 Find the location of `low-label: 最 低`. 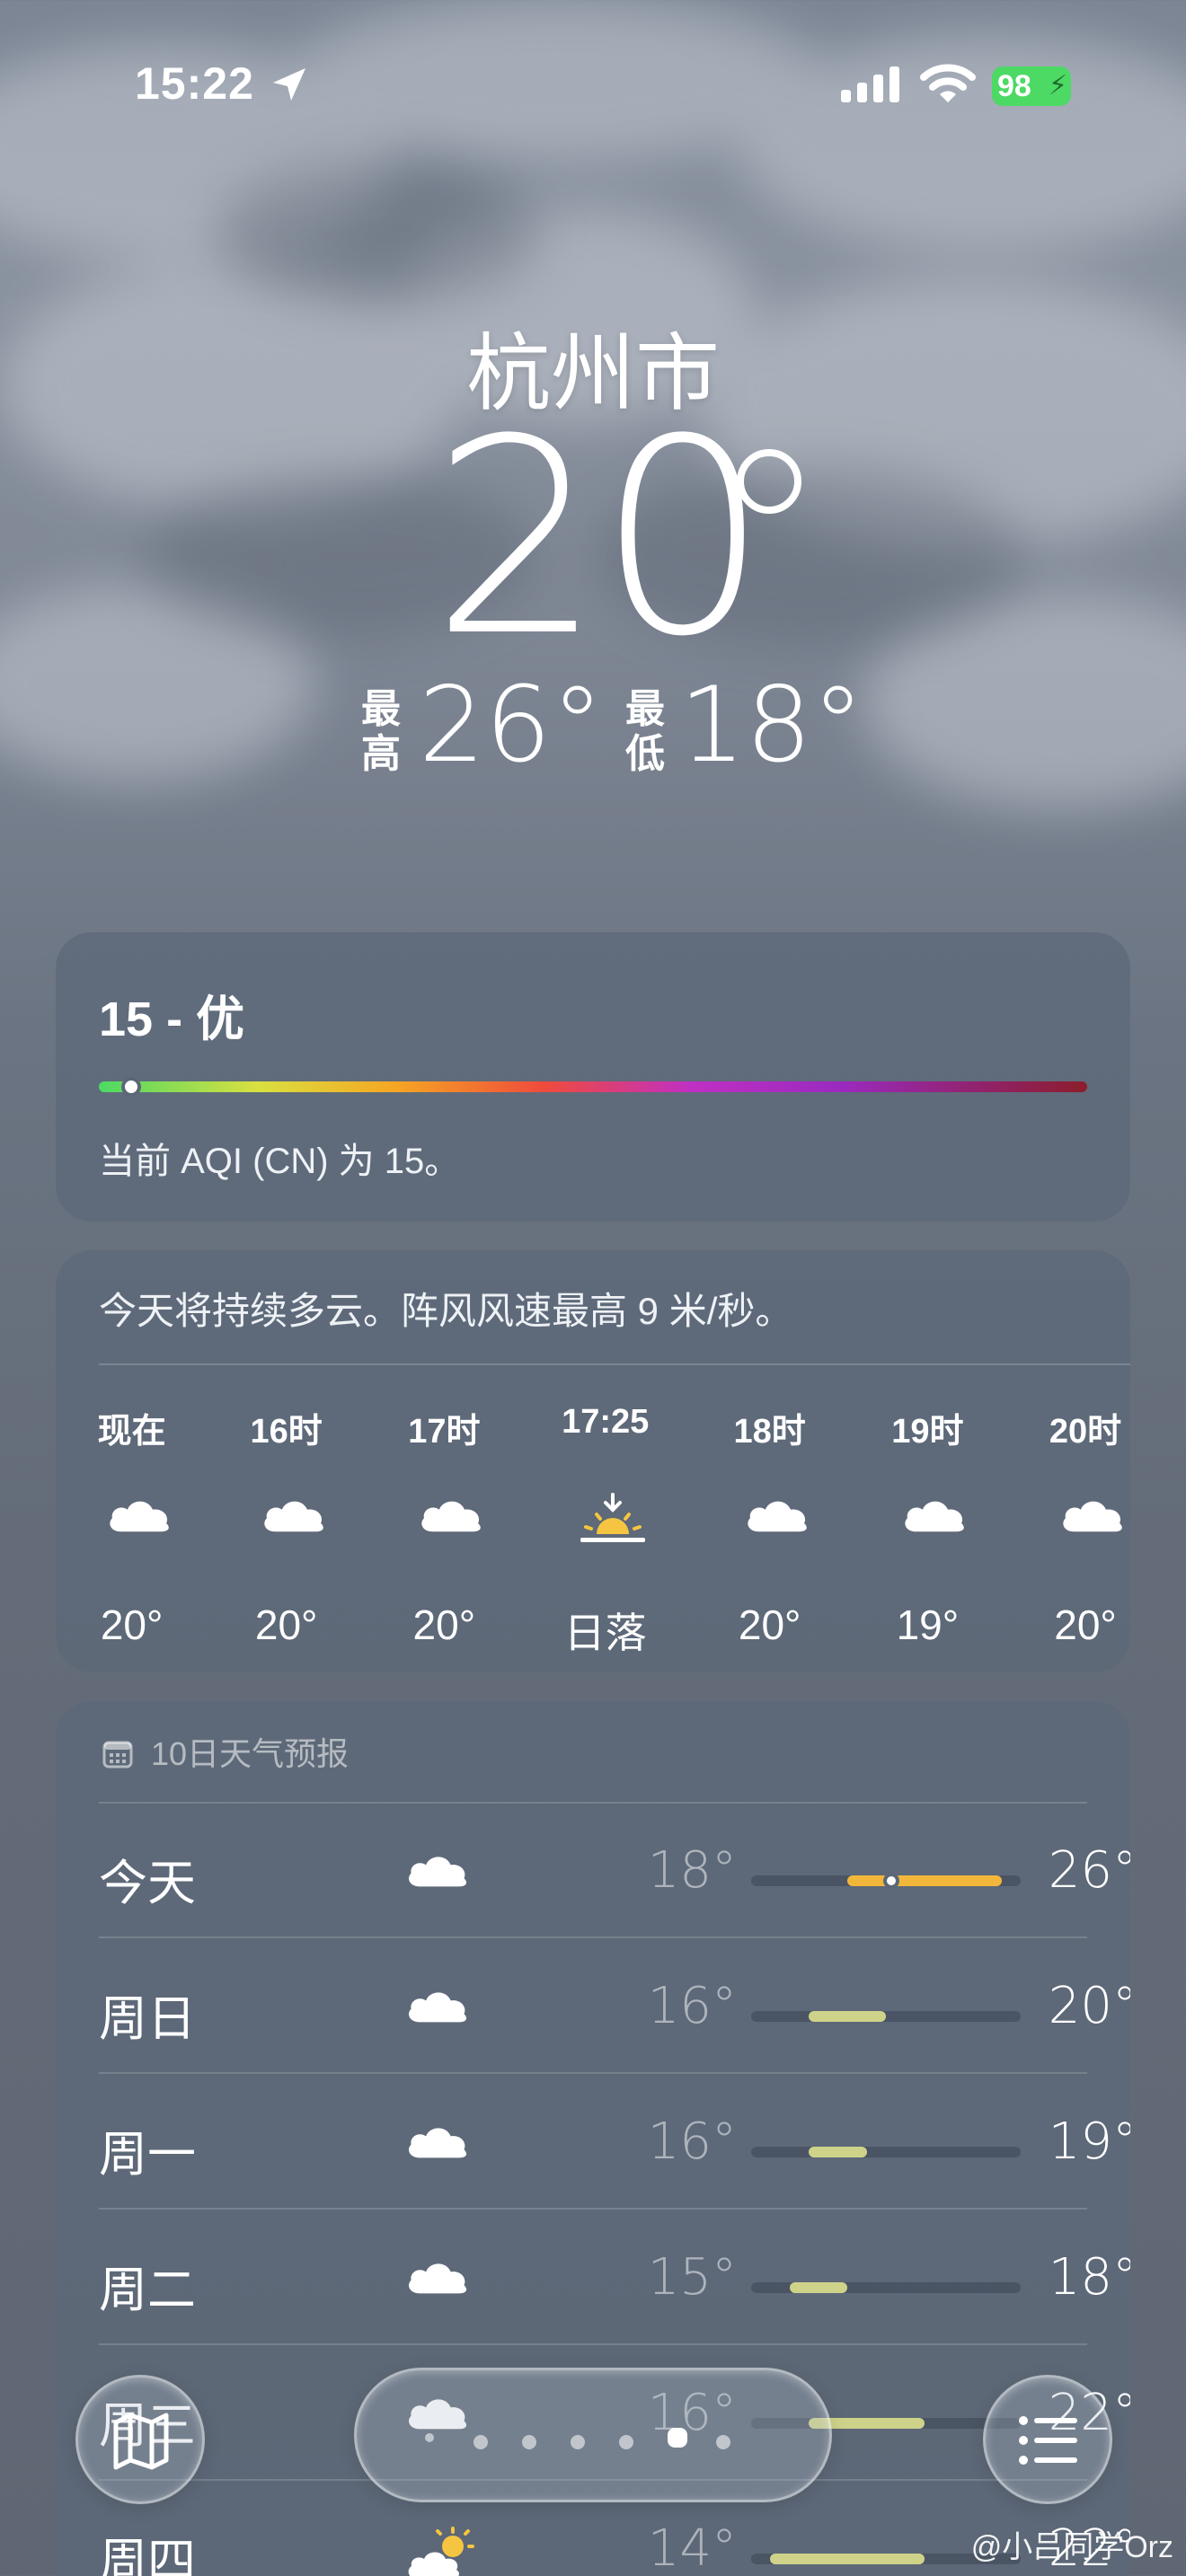

low-label: 最 低 is located at coordinates (647, 732).